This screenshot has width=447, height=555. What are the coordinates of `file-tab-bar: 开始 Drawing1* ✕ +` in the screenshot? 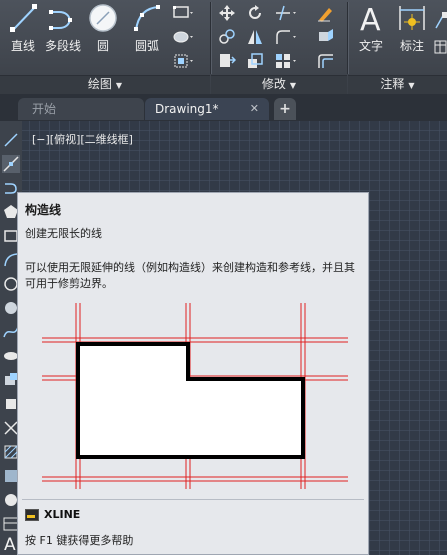 It's located at (223, 107).